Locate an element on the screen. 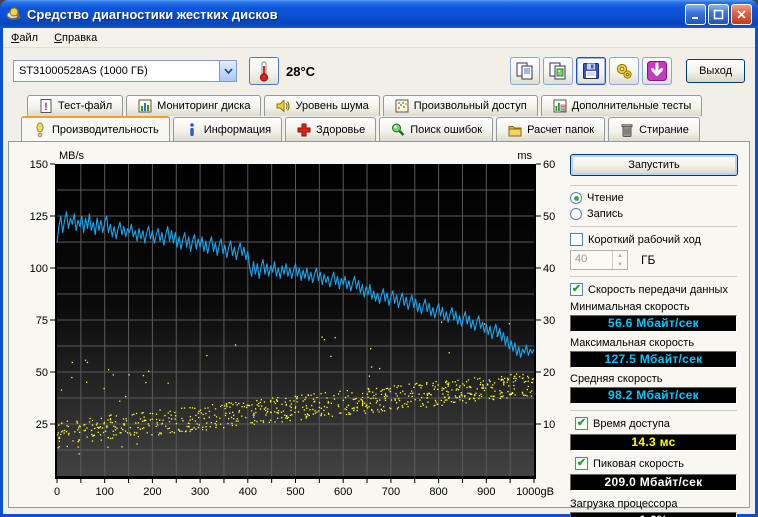  maximize-icon is located at coordinates (718, 14).